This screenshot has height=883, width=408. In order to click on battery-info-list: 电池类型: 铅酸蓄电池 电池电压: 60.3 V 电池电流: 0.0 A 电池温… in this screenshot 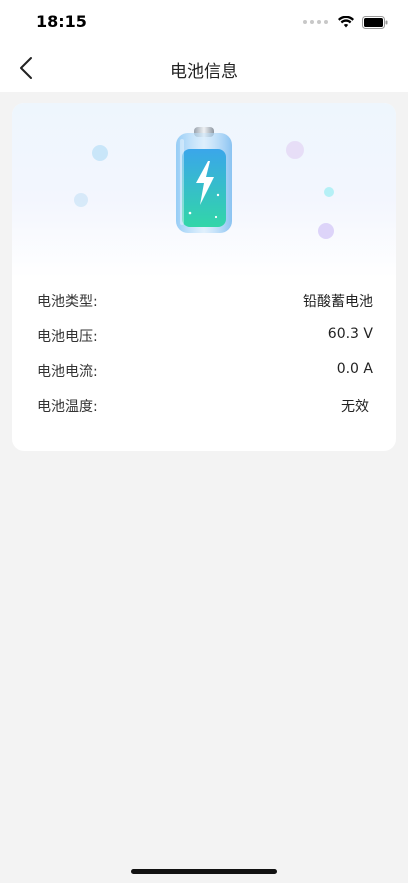, I will do `click(204, 353)`.